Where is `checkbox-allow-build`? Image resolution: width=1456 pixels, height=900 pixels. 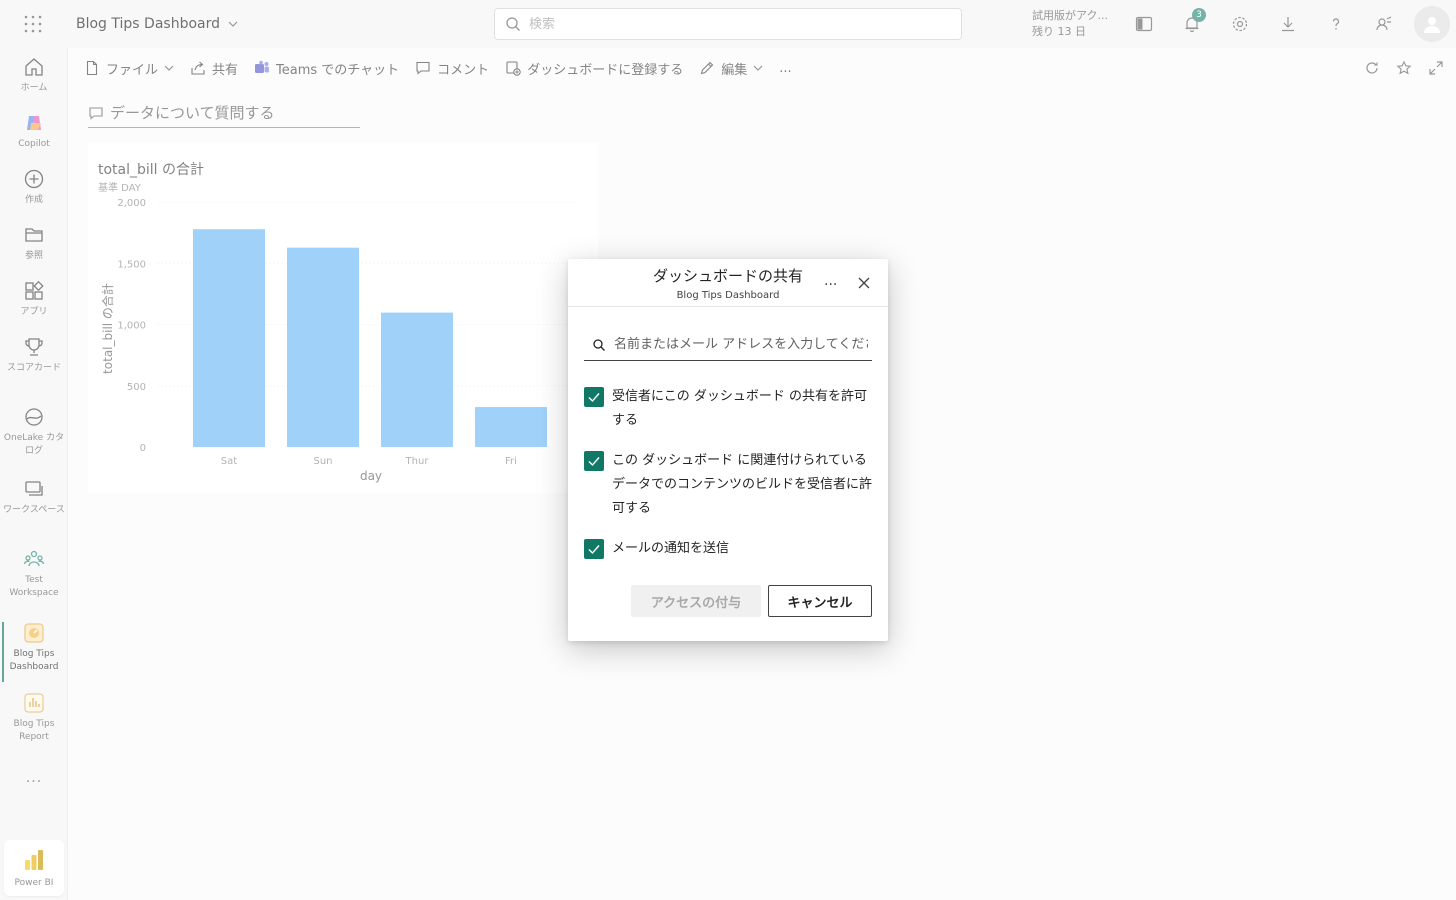
checkbox-allow-build is located at coordinates (594, 461).